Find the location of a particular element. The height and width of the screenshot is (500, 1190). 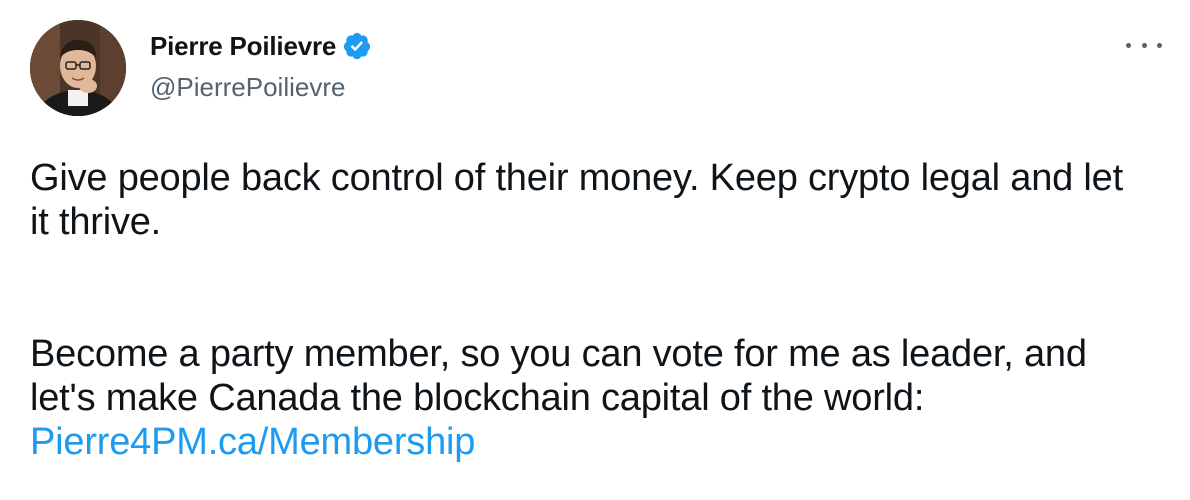

author-name-row: Pierre Poilievre is located at coordinates (261, 46).